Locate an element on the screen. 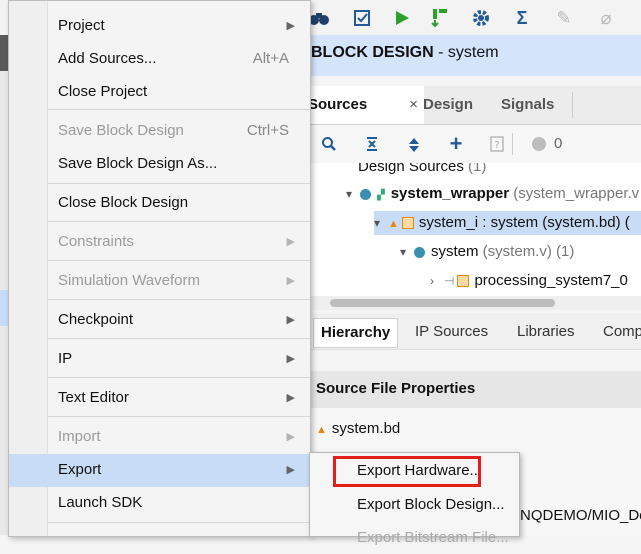  program-icon is located at coordinates (440, 18).